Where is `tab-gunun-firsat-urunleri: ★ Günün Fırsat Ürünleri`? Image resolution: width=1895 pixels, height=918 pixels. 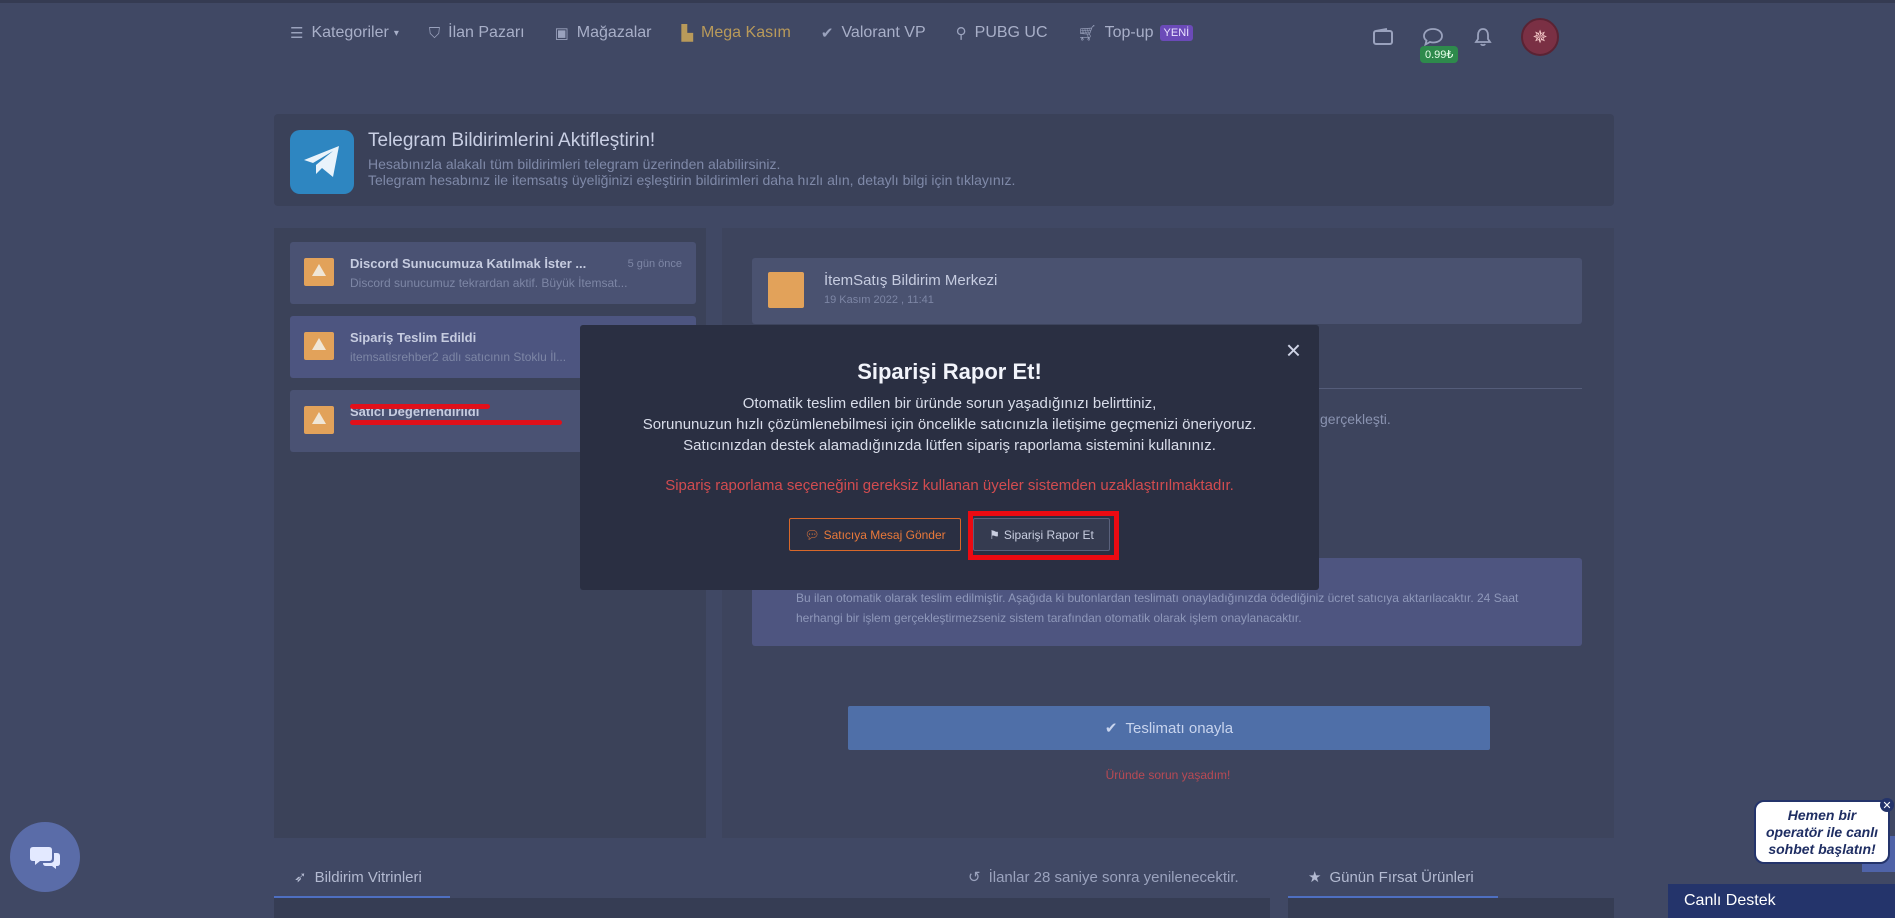 tab-gunun-firsat-urunleri: ★ Günün Fırsat Ürünleri is located at coordinates (1391, 877).